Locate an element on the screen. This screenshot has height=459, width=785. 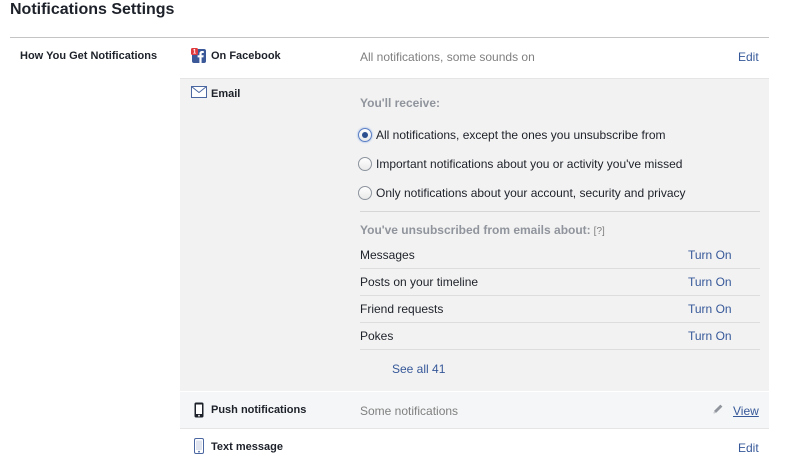
radio-button-checked is located at coordinates (365, 135).